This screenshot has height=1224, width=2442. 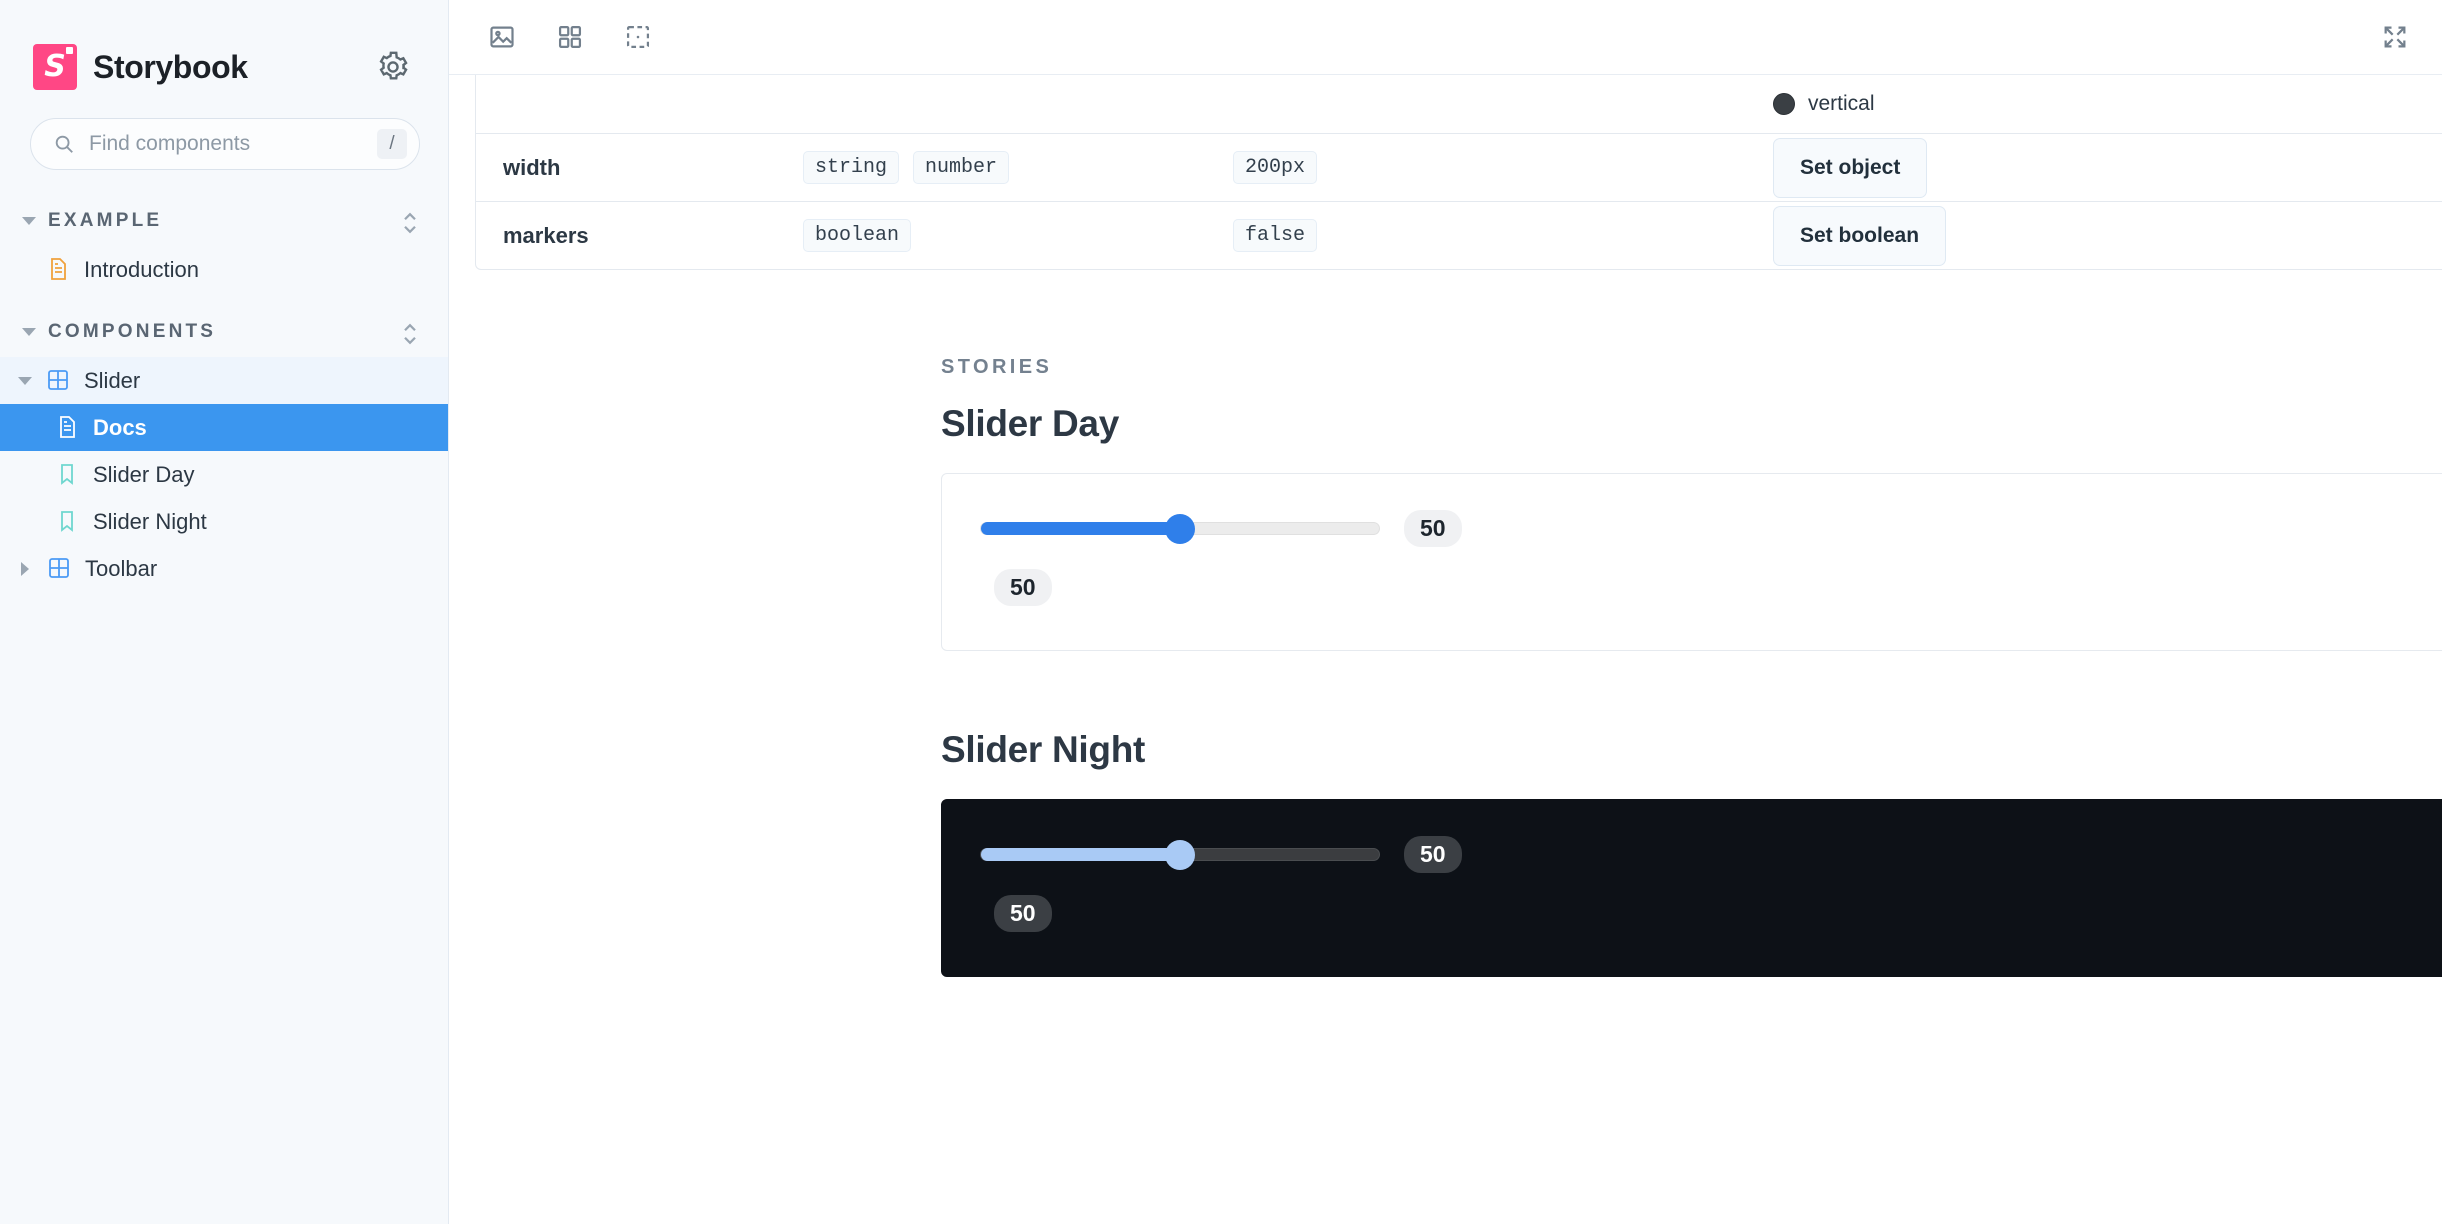 What do you see at coordinates (150, 521) in the screenshot?
I see `sidebar-item-label: Slider Night` at bounding box center [150, 521].